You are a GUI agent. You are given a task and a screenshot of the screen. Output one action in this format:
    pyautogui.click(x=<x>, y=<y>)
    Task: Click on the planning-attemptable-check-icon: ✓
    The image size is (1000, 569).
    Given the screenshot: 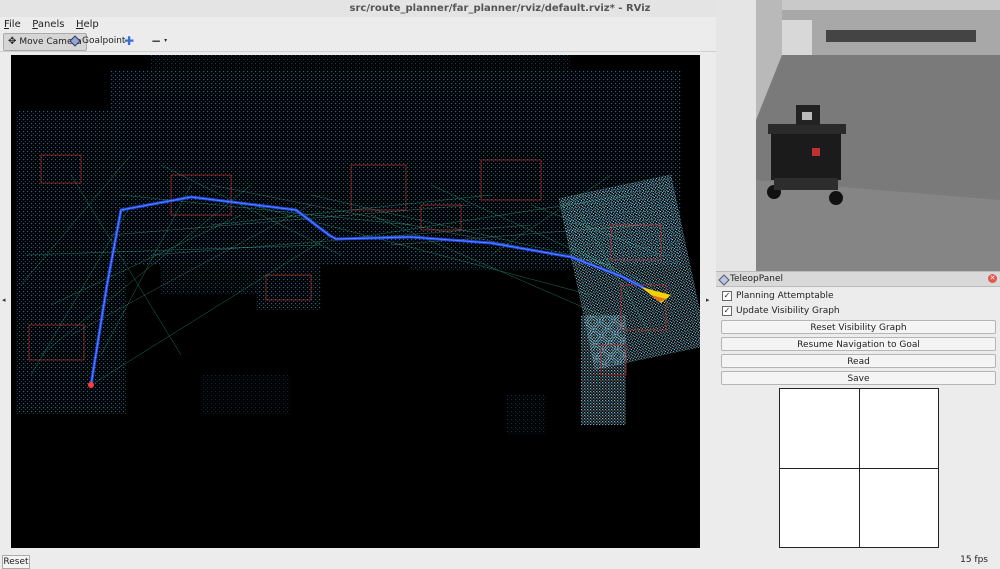 What is the action you would take?
    pyautogui.click(x=727, y=296)
    